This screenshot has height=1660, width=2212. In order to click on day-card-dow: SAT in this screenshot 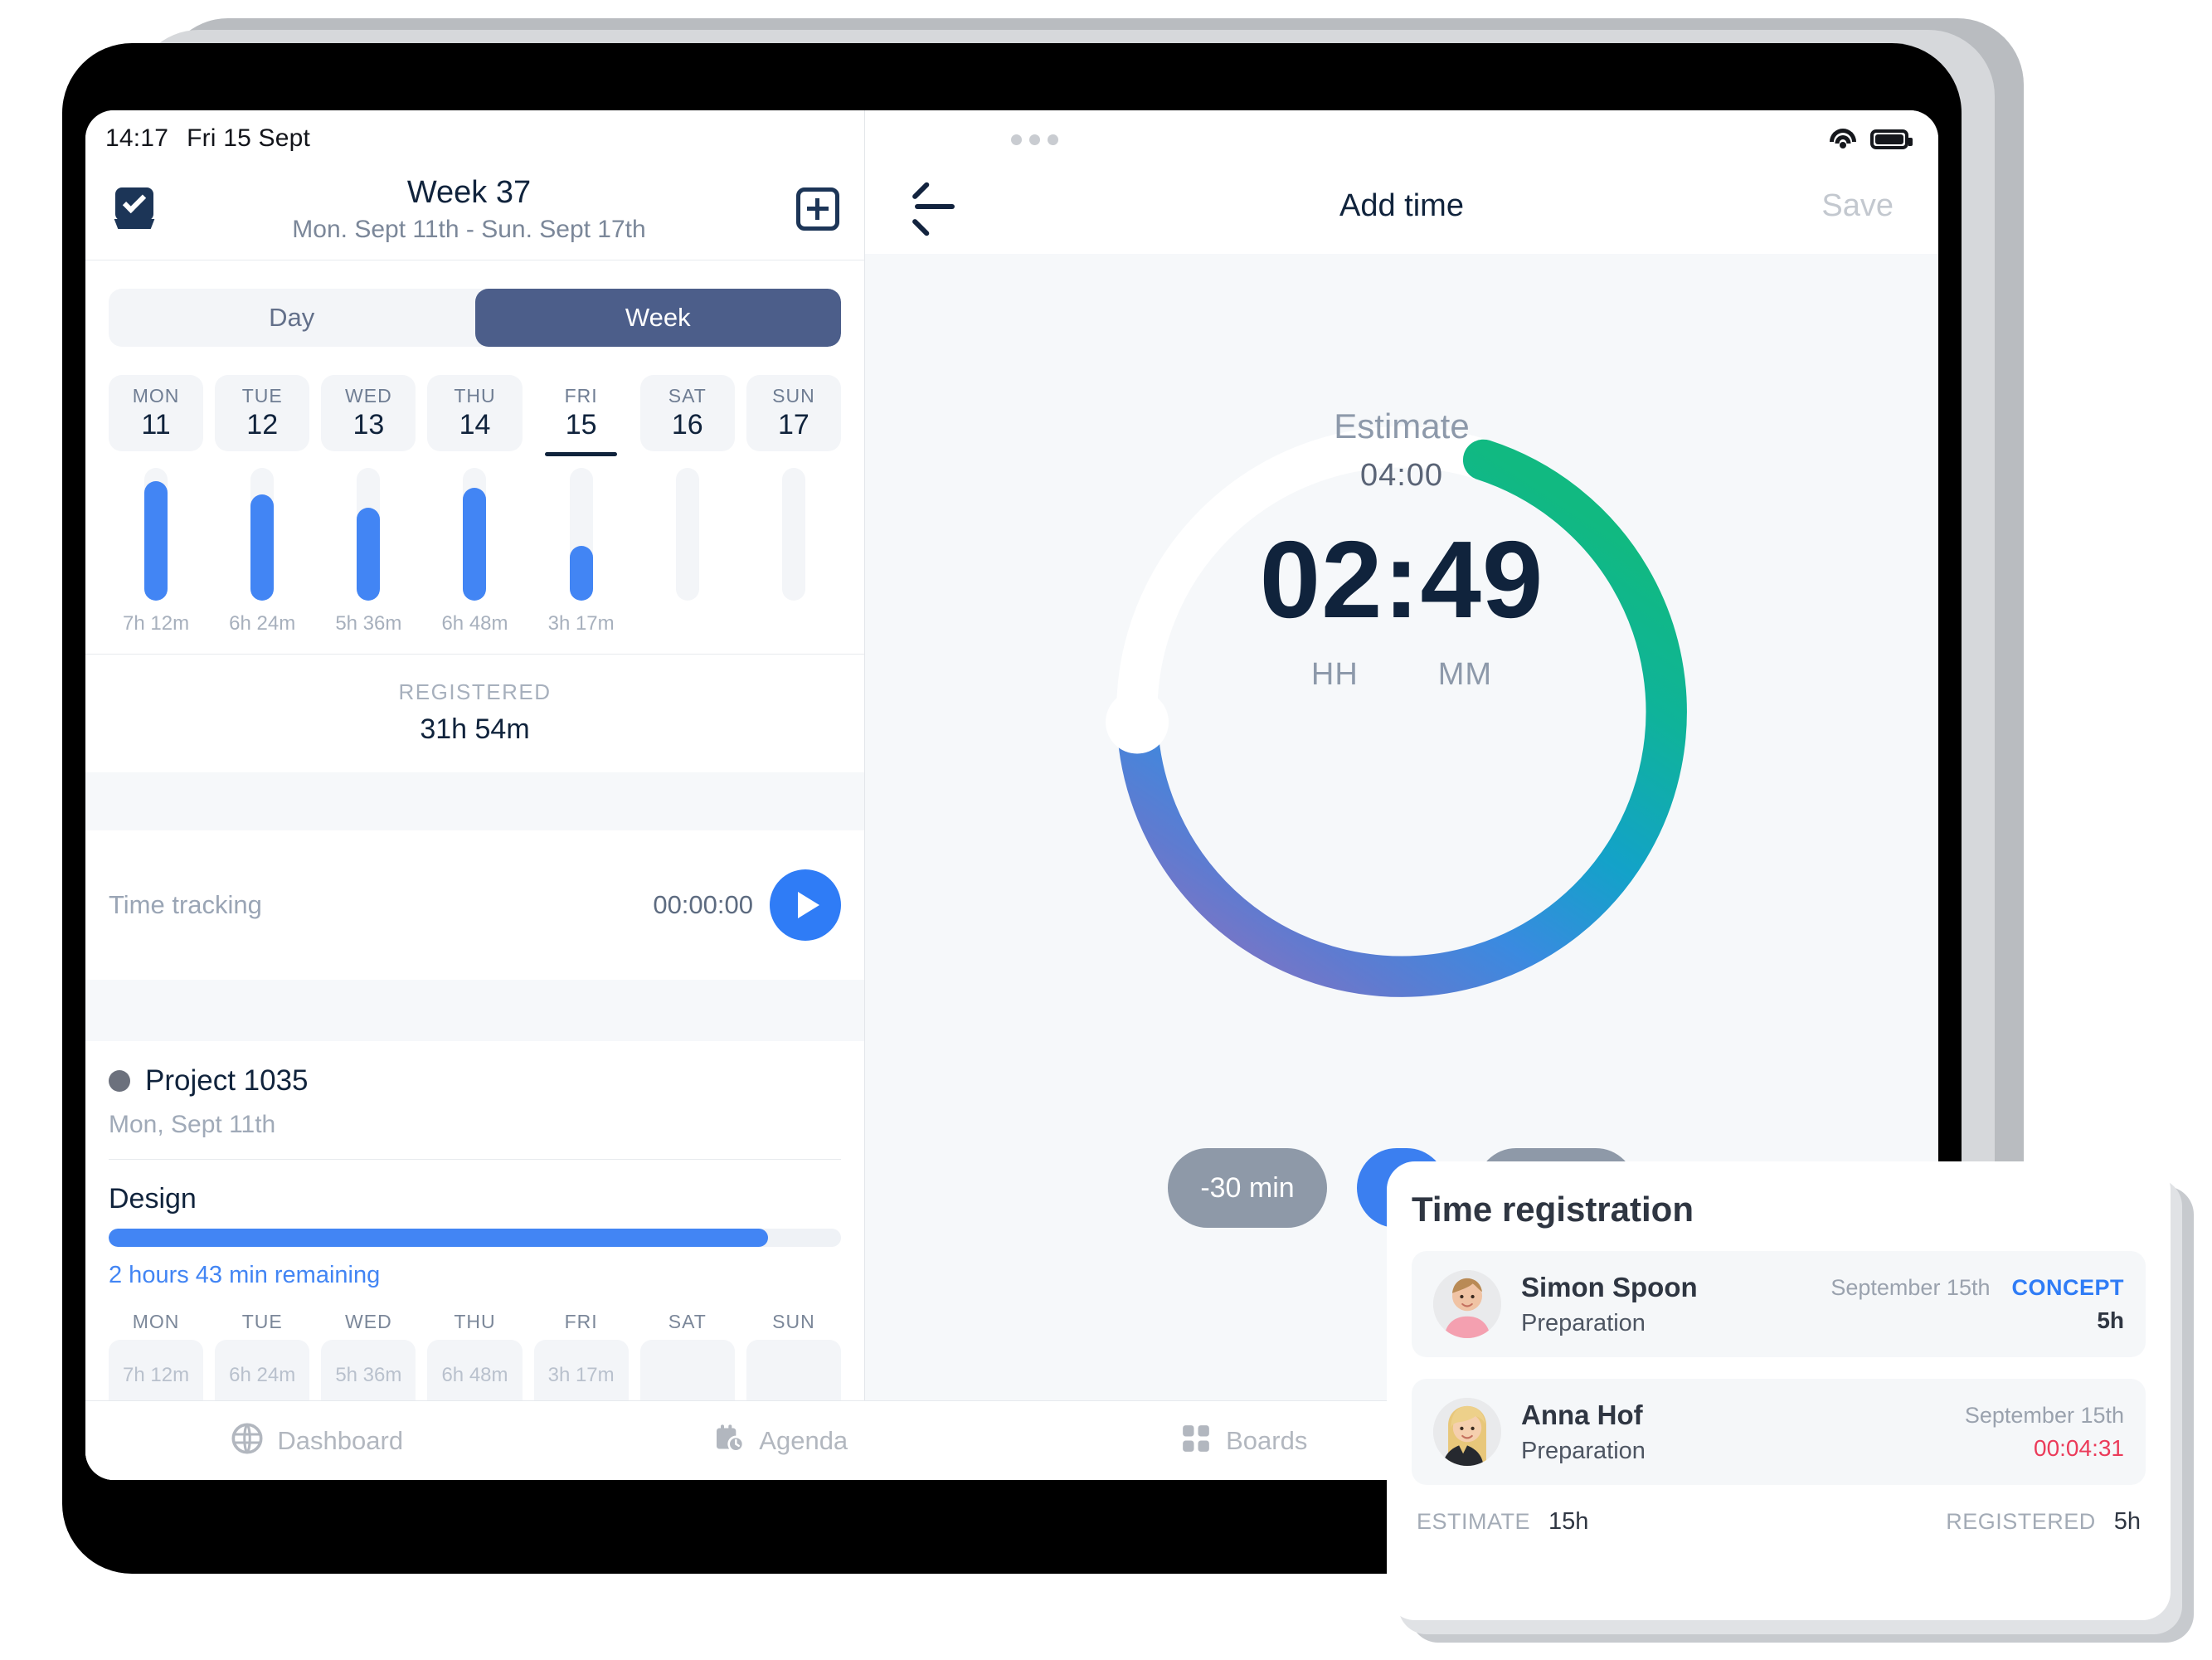, I will do `click(688, 395)`.